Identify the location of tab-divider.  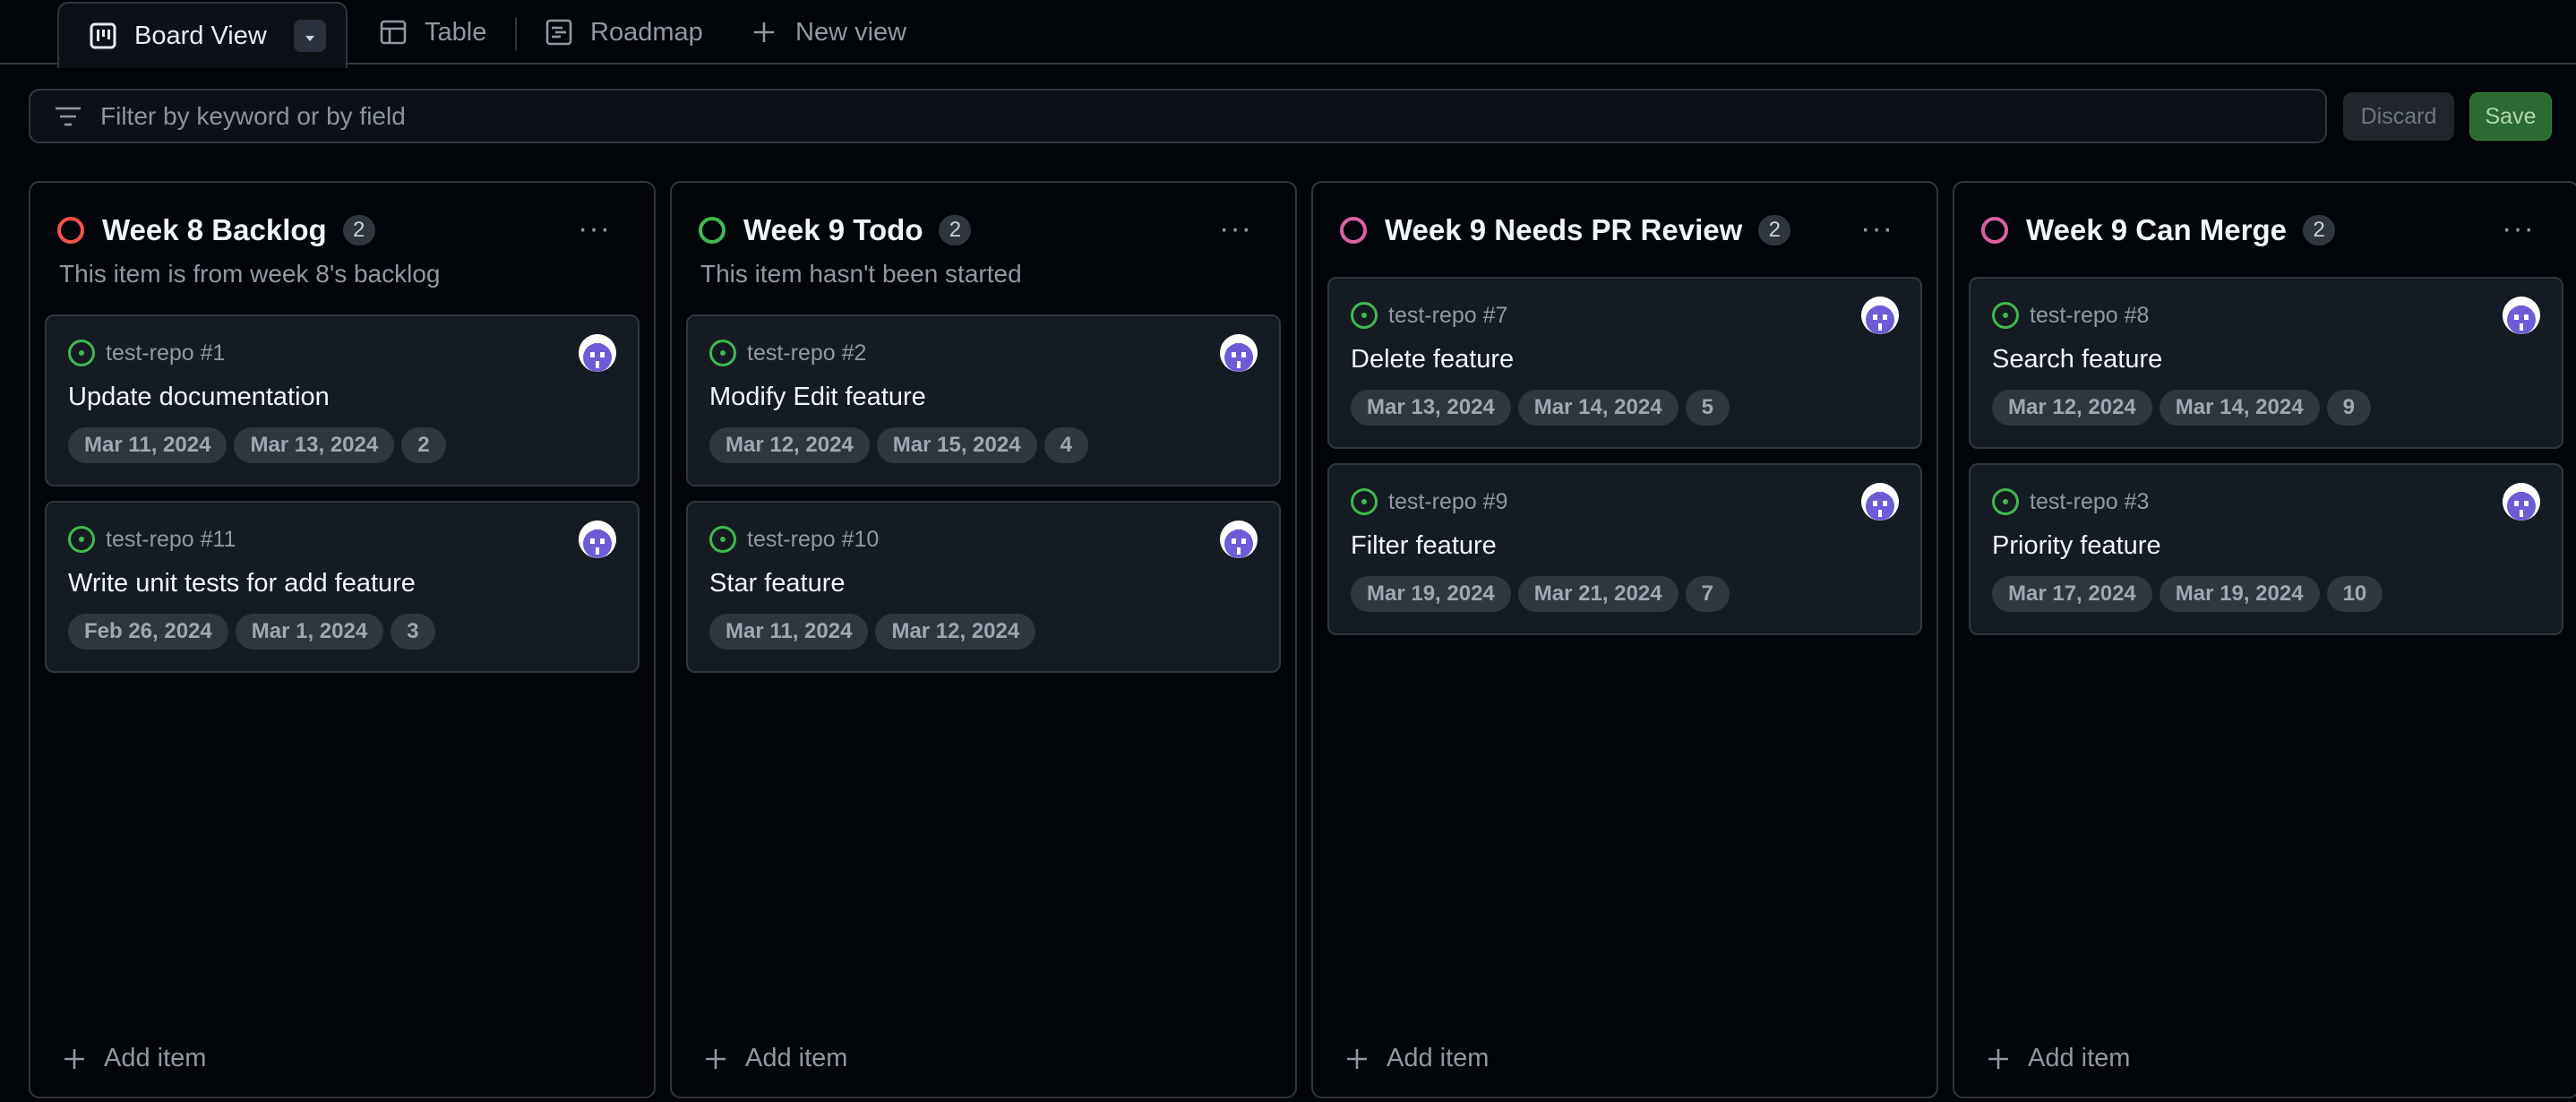
(516, 34).